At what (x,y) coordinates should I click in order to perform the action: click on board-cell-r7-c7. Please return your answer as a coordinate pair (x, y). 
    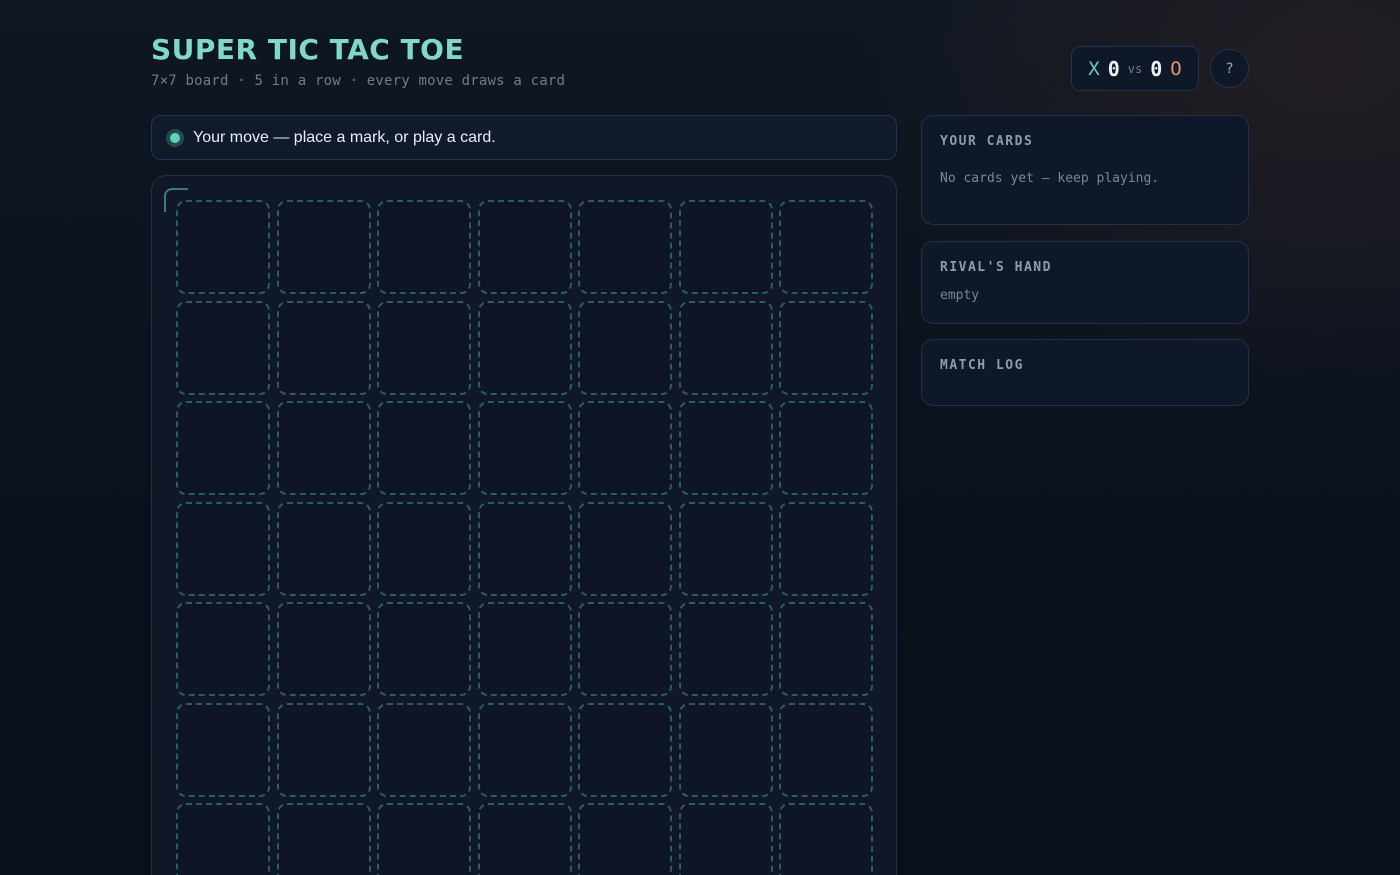
    Looking at the image, I should click on (826, 839).